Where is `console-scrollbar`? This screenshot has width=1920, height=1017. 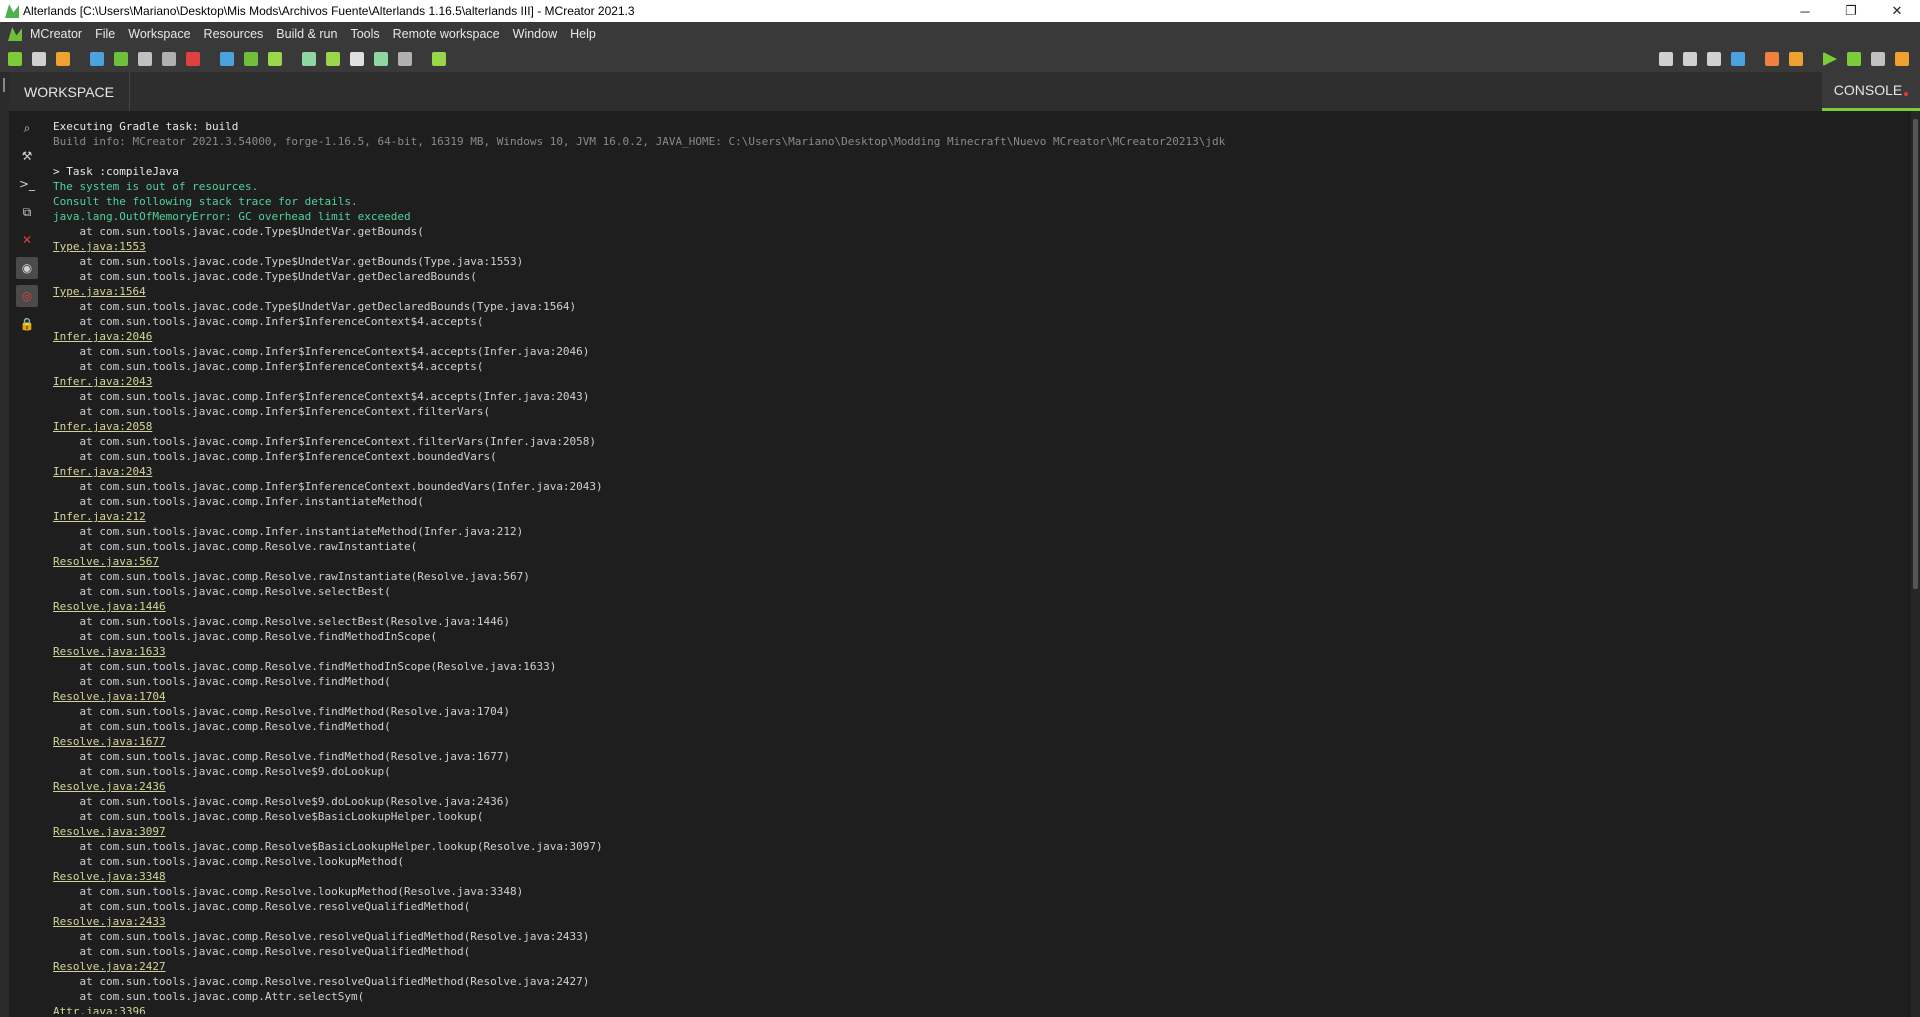
console-scrollbar is located at coordinates (1915, 564).